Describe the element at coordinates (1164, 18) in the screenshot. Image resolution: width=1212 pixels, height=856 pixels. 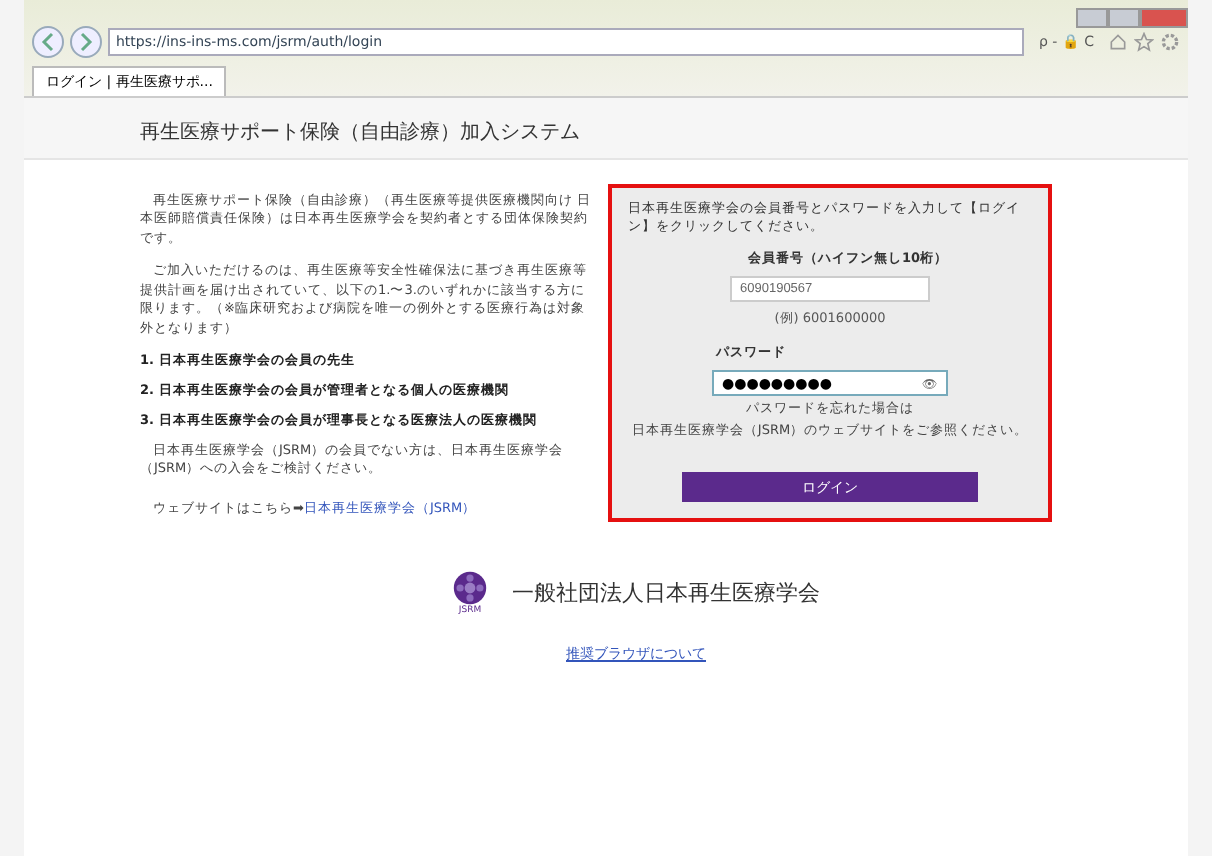
I see `close-button` at that location.